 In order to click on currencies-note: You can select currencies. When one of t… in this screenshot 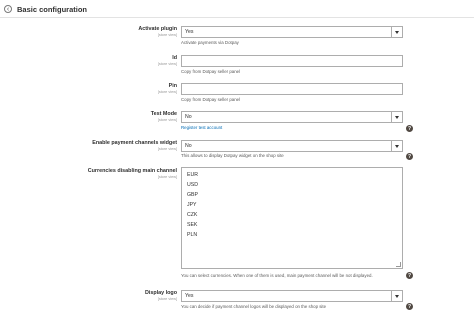, I will do `click(277, 275)`.